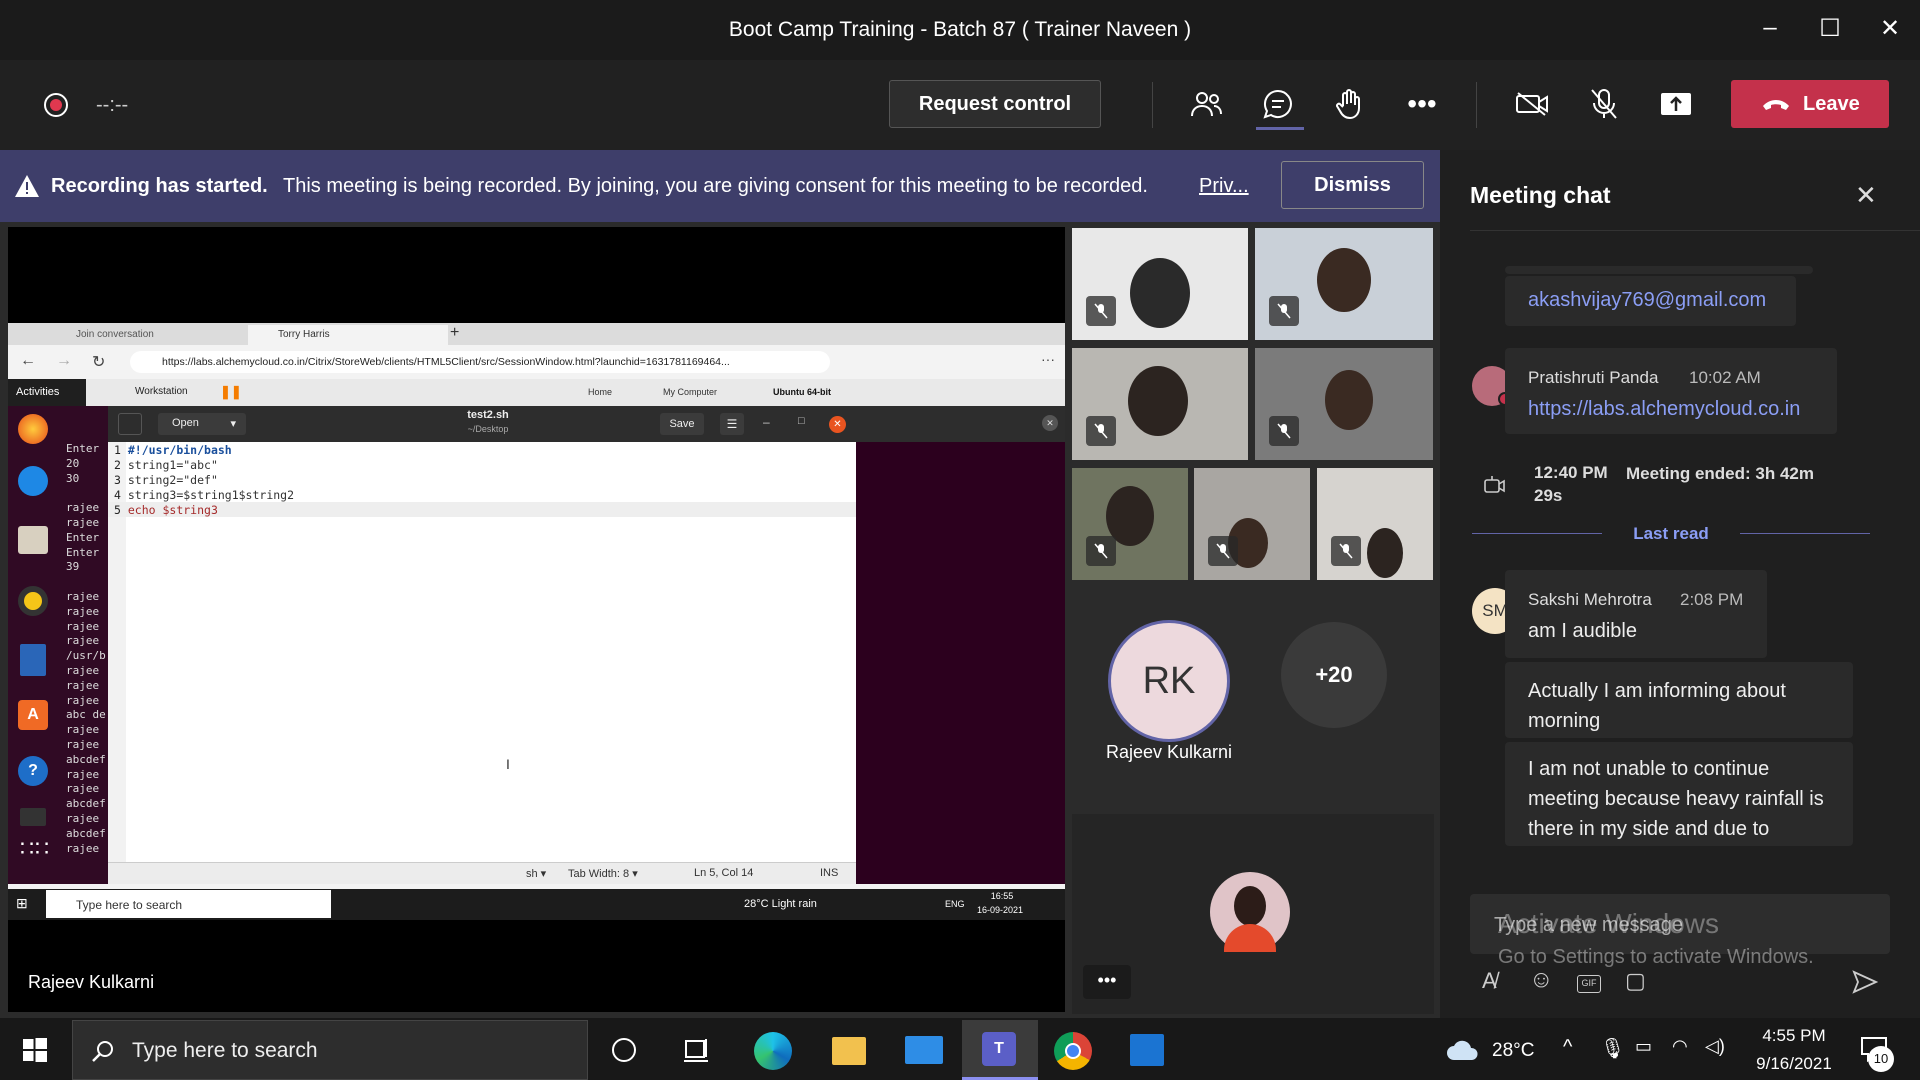 The height and width of the screenshot is (1080, 1920). What do you see at coordinates (995, 104) in the screenshot?
I see `request-control-button: Request control` at bounding box center [995, 104].